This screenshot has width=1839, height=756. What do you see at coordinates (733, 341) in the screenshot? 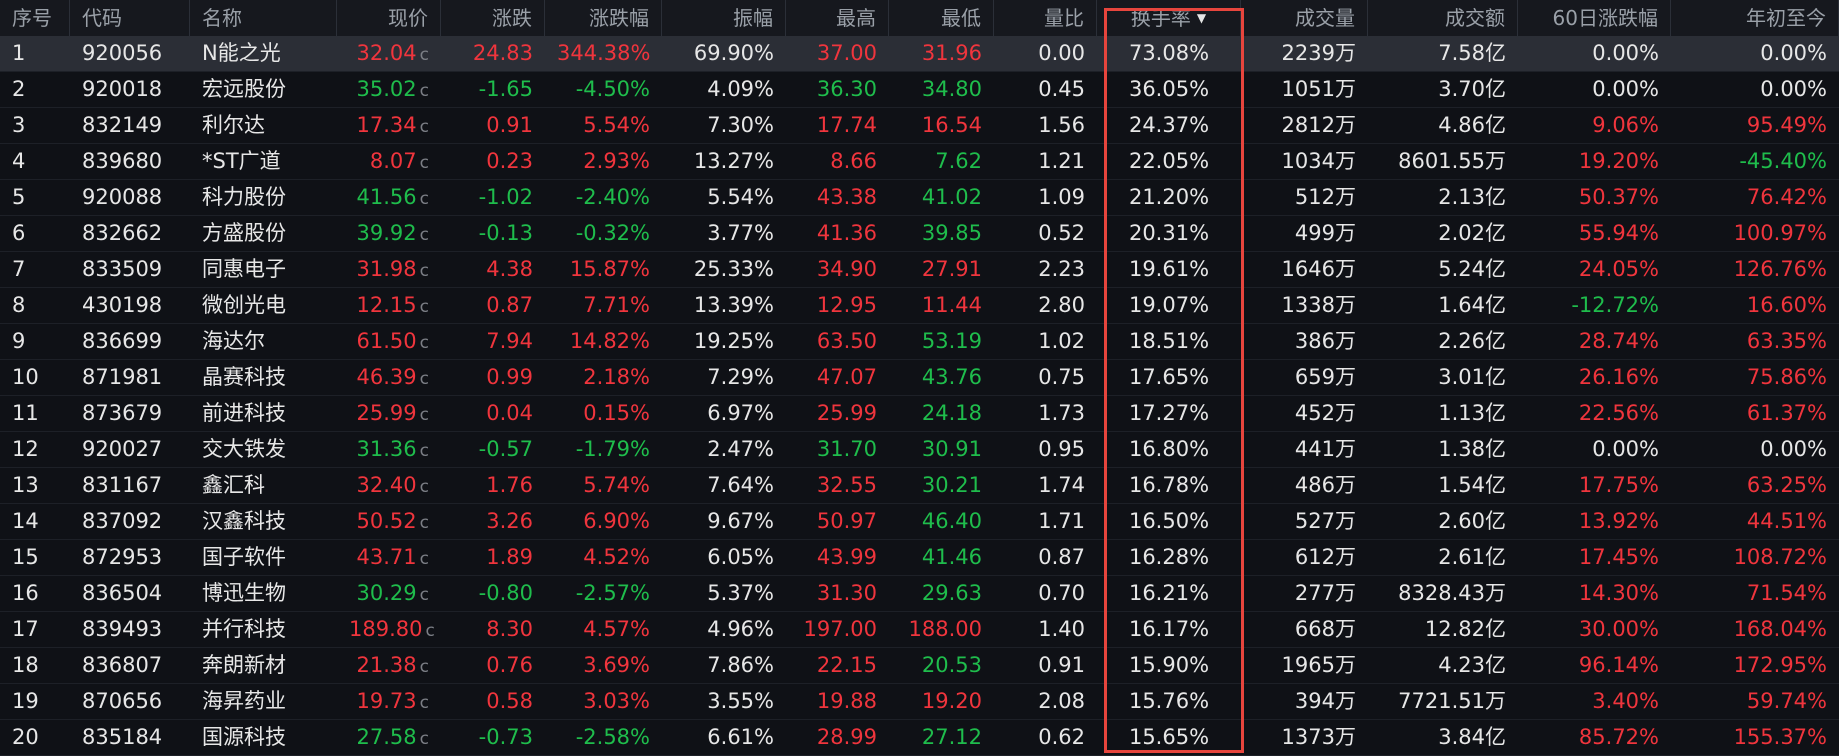
I see `cell-value: 19.25%` at bounding box center [733, 341].